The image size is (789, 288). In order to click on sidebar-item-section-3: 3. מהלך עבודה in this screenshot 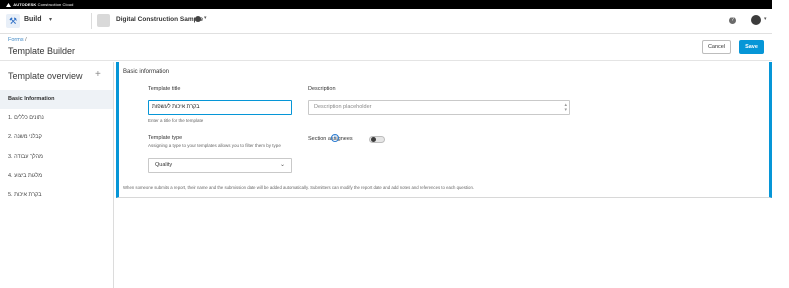, I will do `click(56, 157)`.